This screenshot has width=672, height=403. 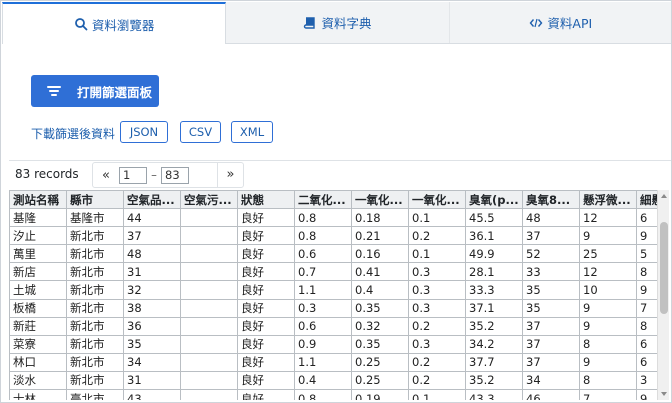 I want to click on table-cell: 35, so click(x=551, y=290).